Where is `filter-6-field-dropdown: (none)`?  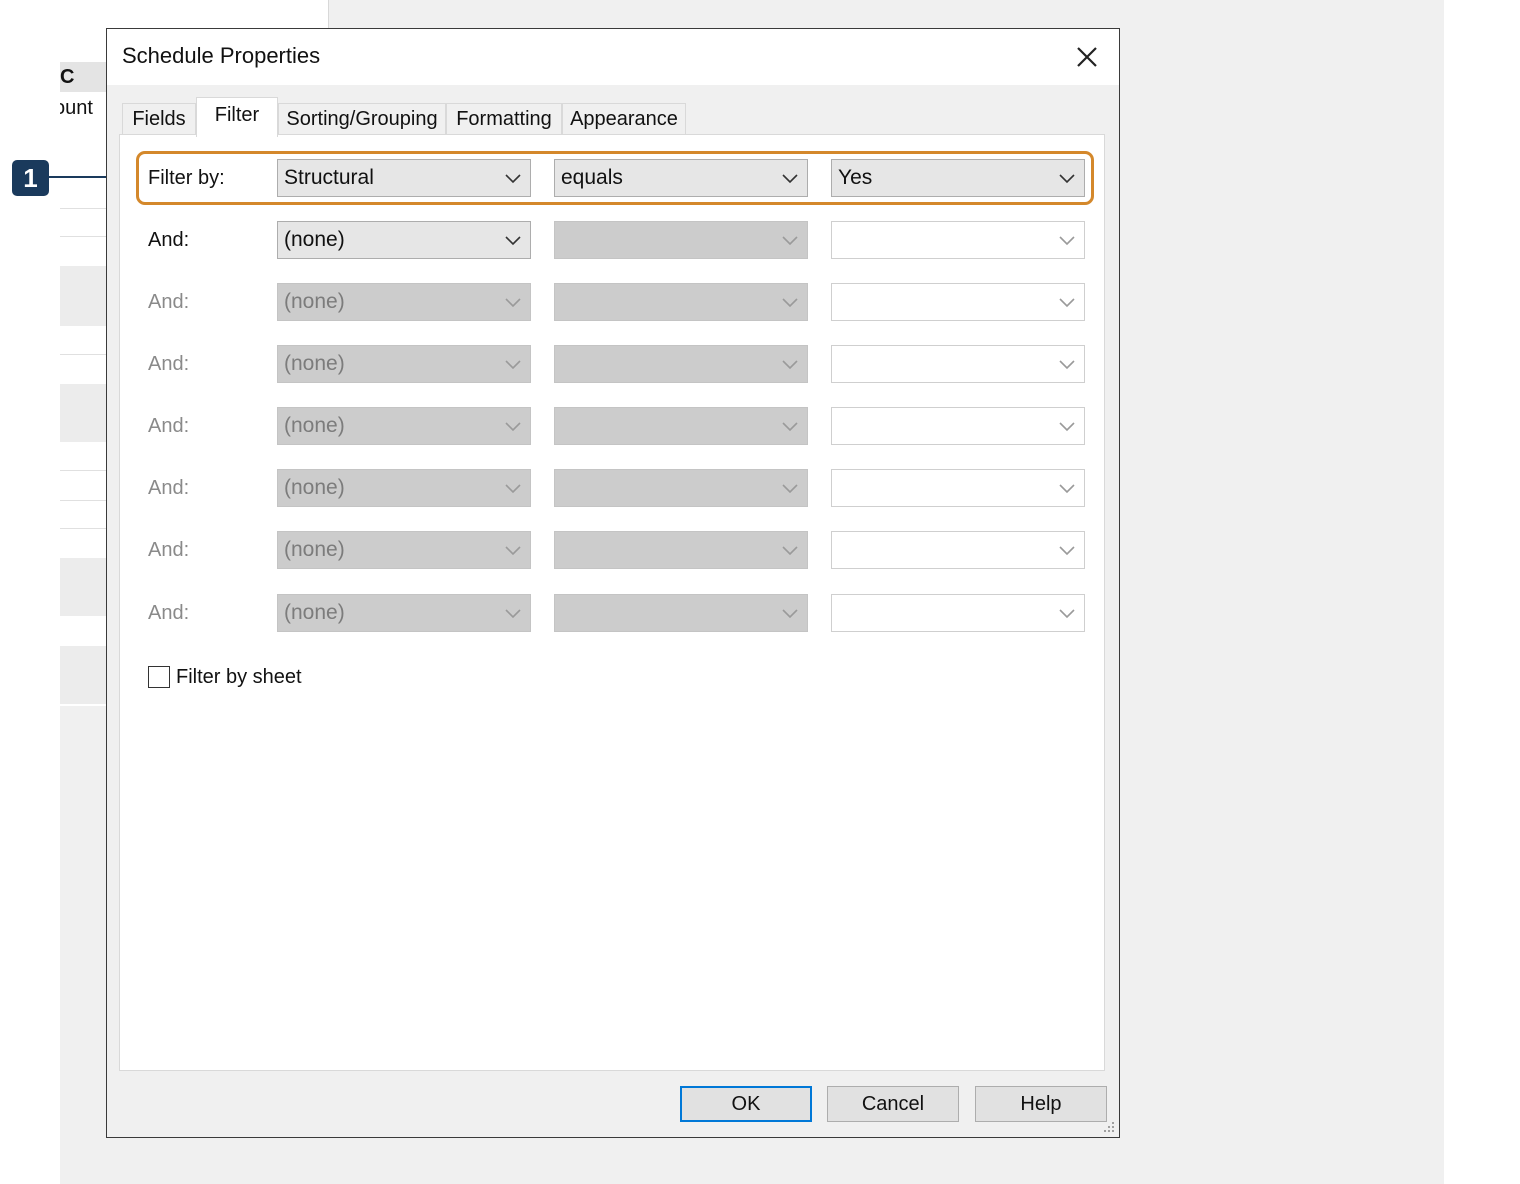
filter-6-field-dropdown: (none) is located at coordinates (404, 488).